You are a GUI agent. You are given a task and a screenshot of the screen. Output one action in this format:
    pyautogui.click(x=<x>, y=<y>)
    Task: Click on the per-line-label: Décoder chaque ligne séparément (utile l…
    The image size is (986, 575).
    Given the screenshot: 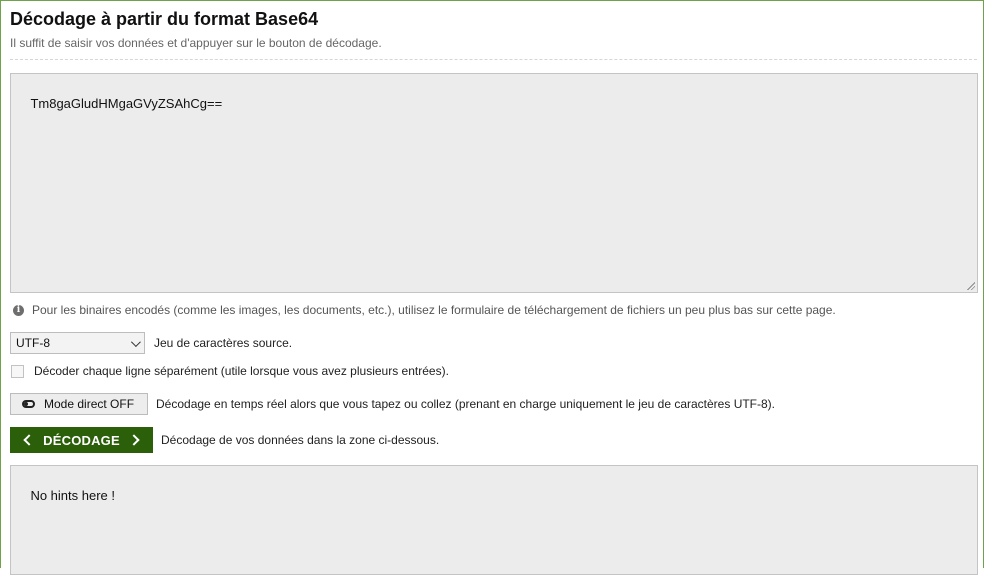 What is the action you would take?
    pyautogui.click(x=241, y=371)
    